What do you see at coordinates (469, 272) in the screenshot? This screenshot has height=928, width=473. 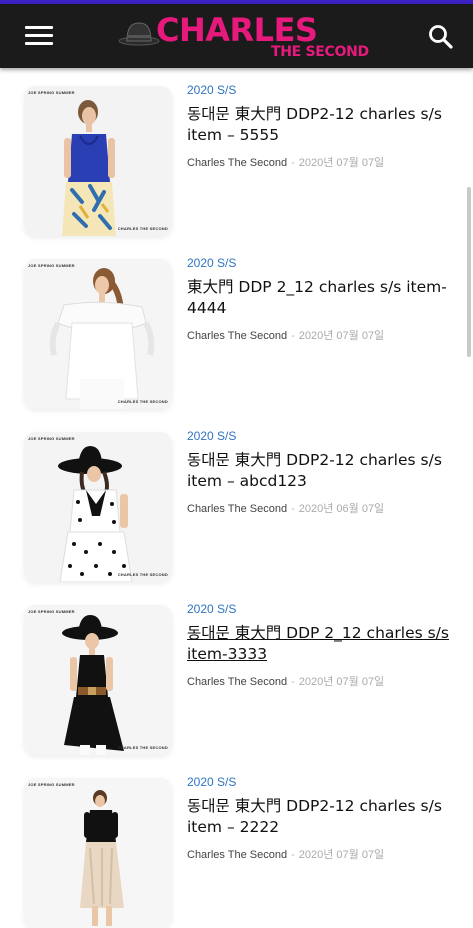 I see `scrollbar-thumb` at bounding box center [469, 272].